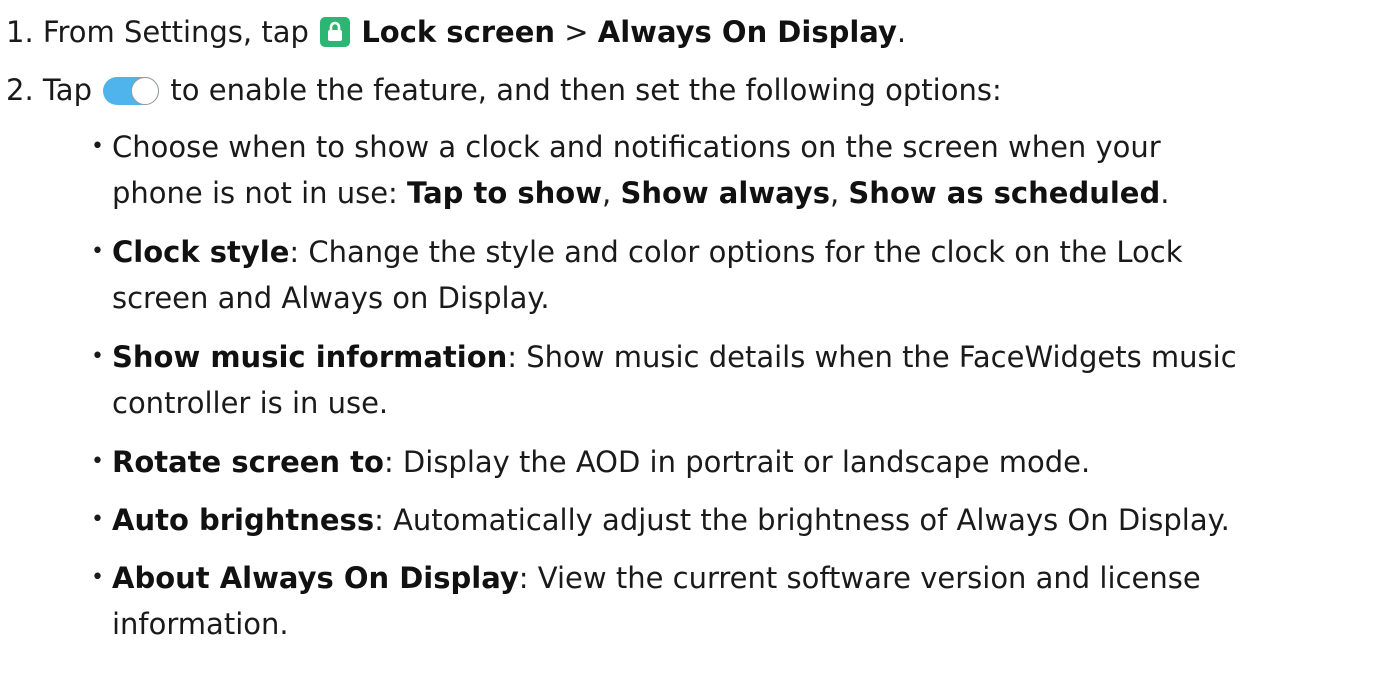  I want to click on menu-lock-screen: Lock screen, so click(458, 32).